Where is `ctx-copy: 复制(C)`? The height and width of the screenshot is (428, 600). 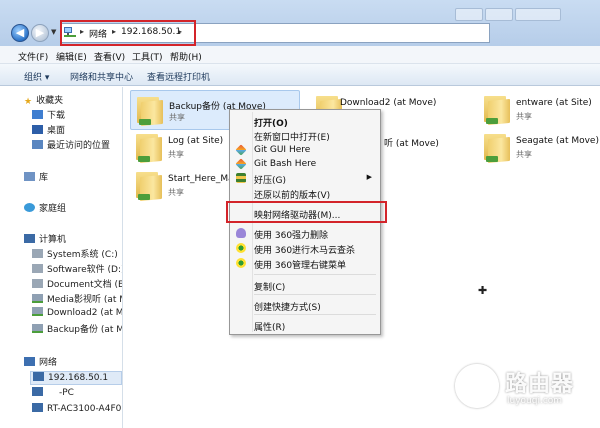 ctx-copy: 复制(C) is located at coordinates (305, 285).